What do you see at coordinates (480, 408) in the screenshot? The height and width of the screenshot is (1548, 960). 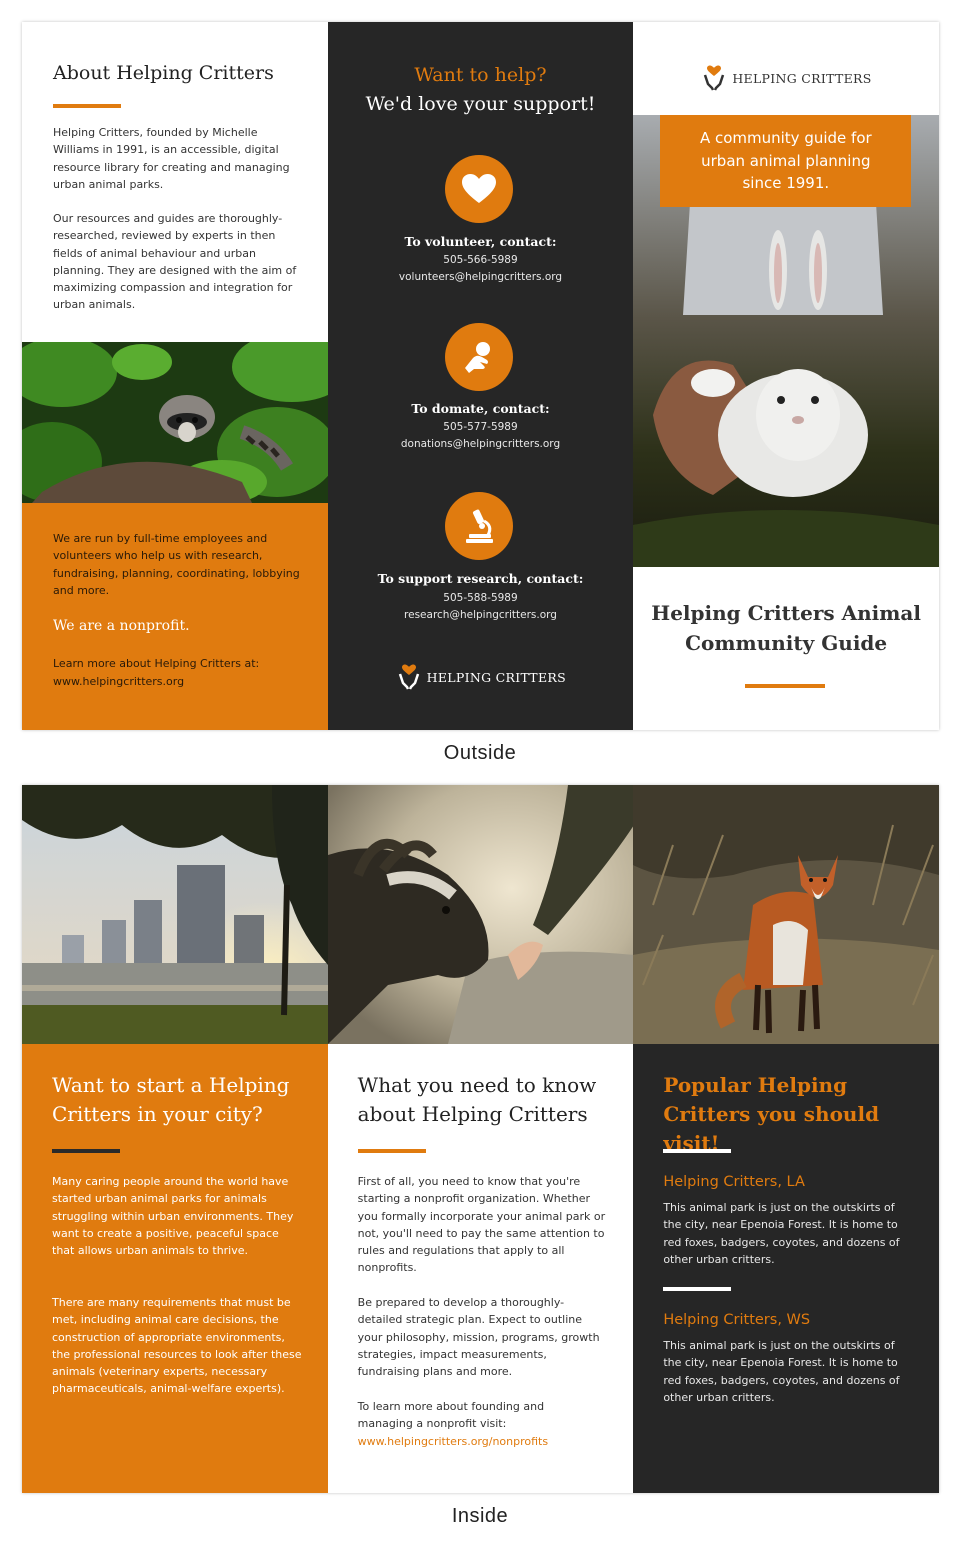 I see `donate-heading: To domate, contact:` at bounding box center [480, 408].